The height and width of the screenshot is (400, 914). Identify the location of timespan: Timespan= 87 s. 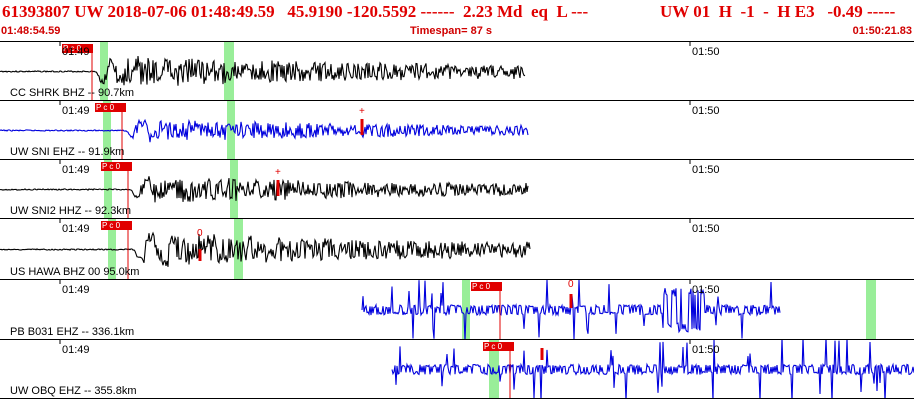
(451, 31).